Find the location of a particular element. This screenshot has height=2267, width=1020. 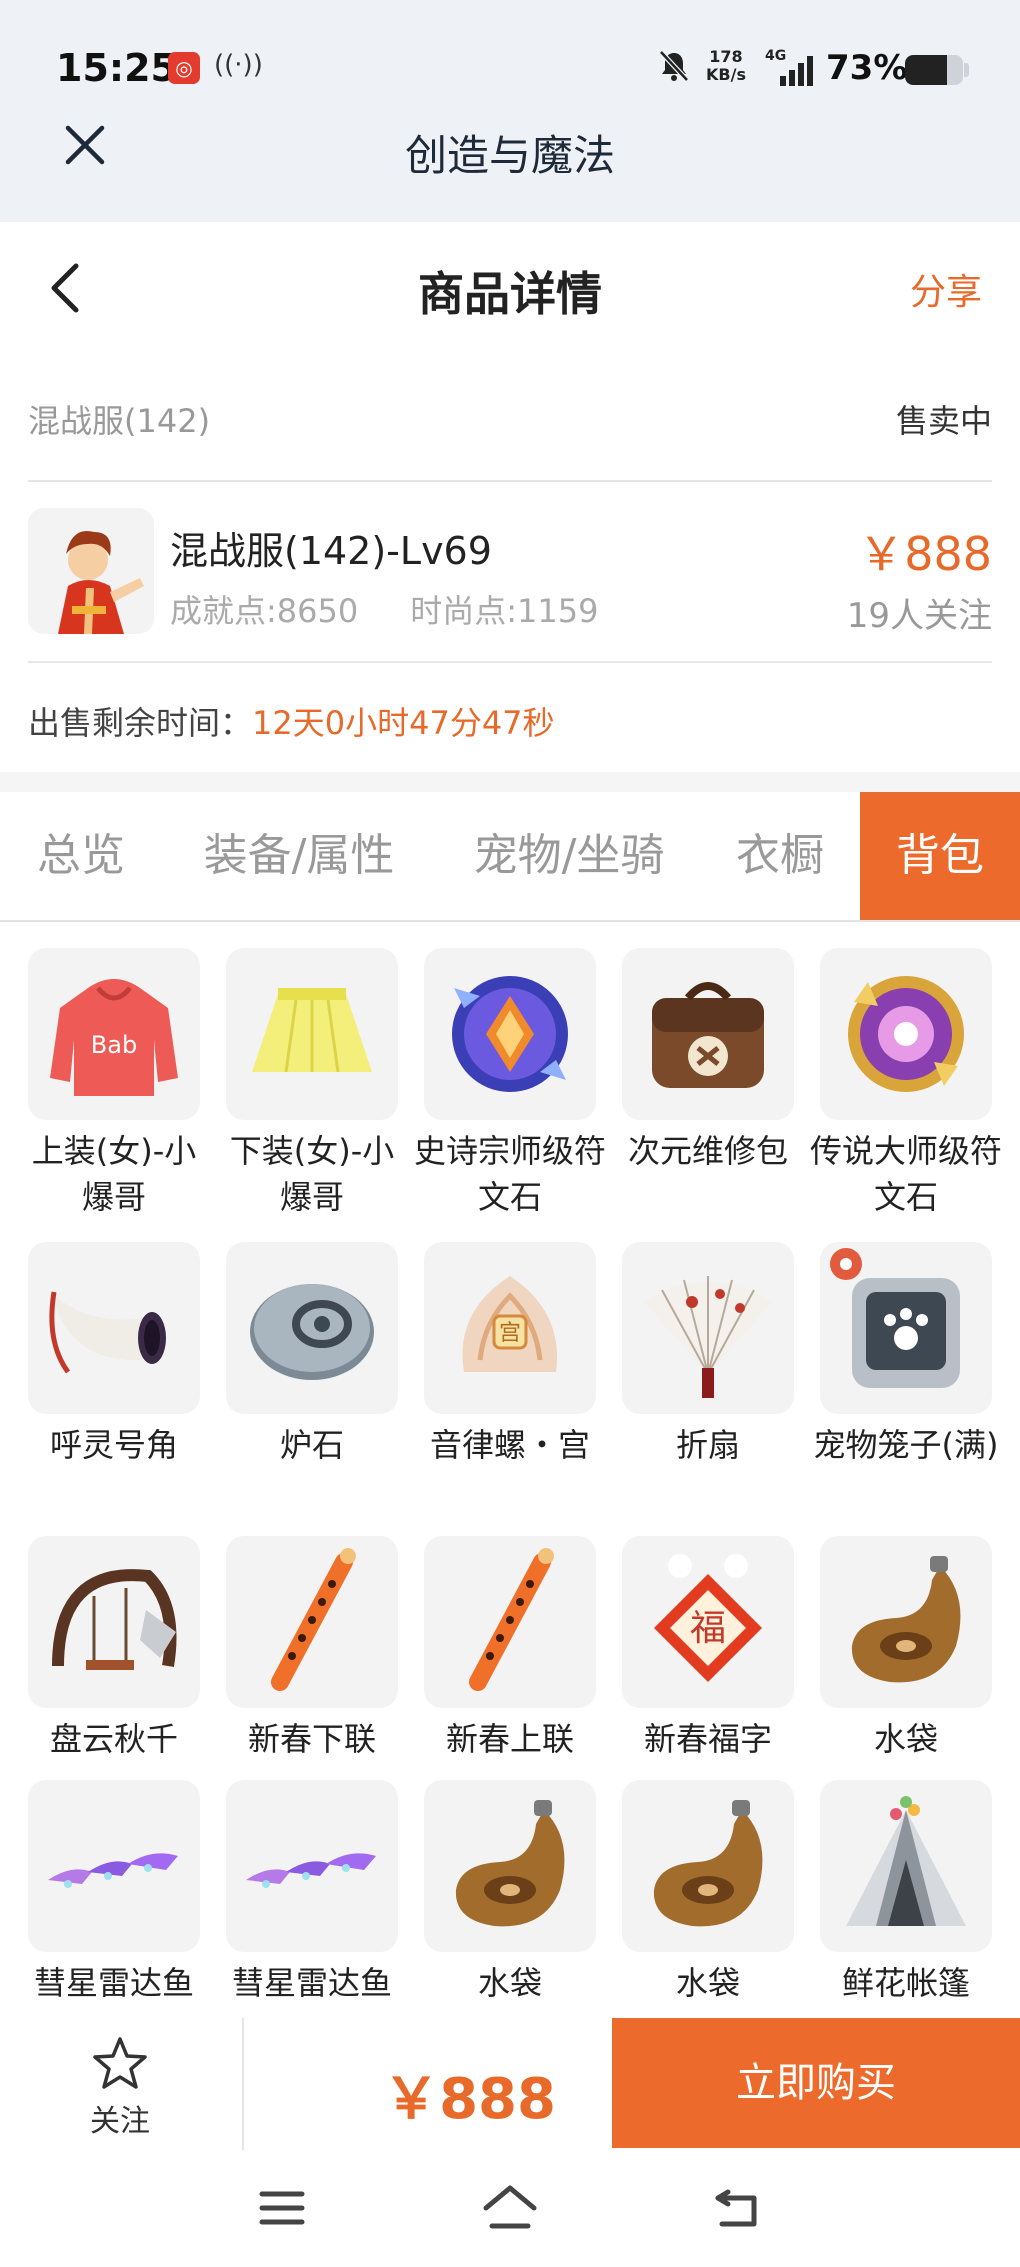

tab-4: 背包 is located at coordinates (940, 856).